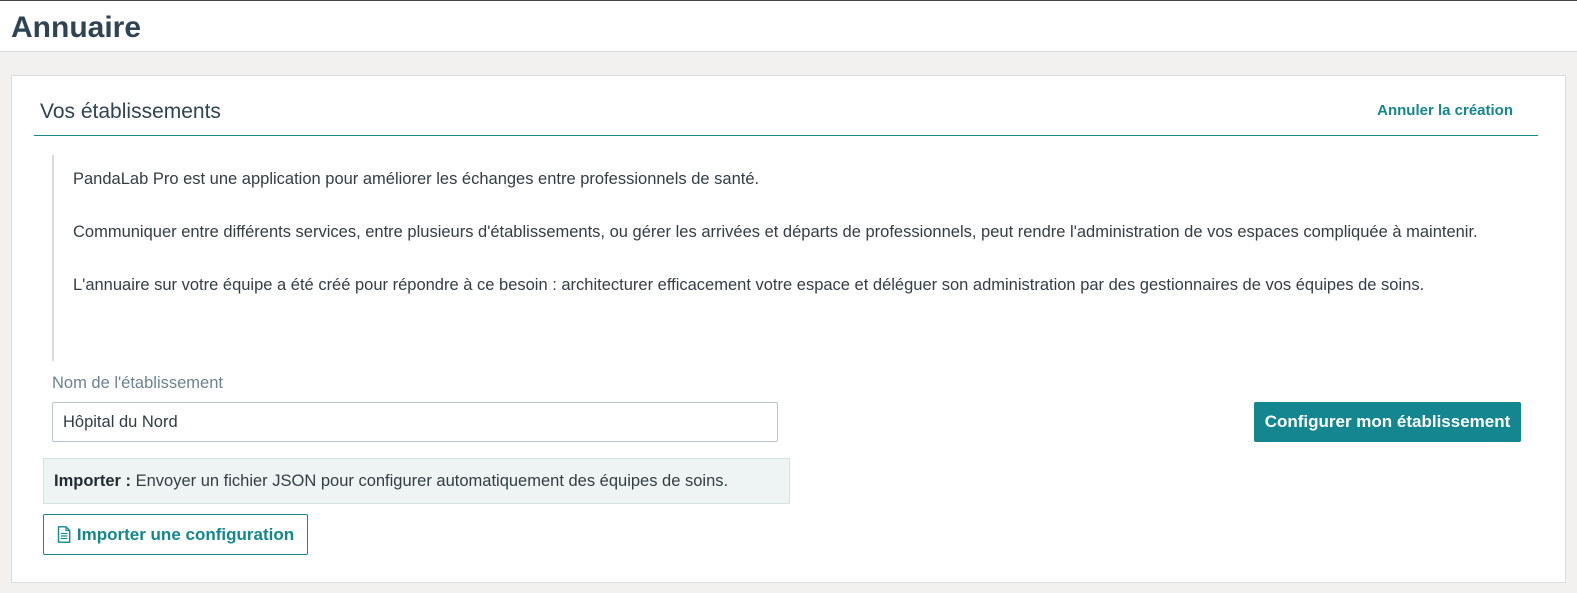 This screenshot has width=1577, height=593. What do you see at coordinates (1387, 422) in the screenshot?
I see `configure-establishment-button: Configurer mon établissement` at bounding box center [1387, 422].